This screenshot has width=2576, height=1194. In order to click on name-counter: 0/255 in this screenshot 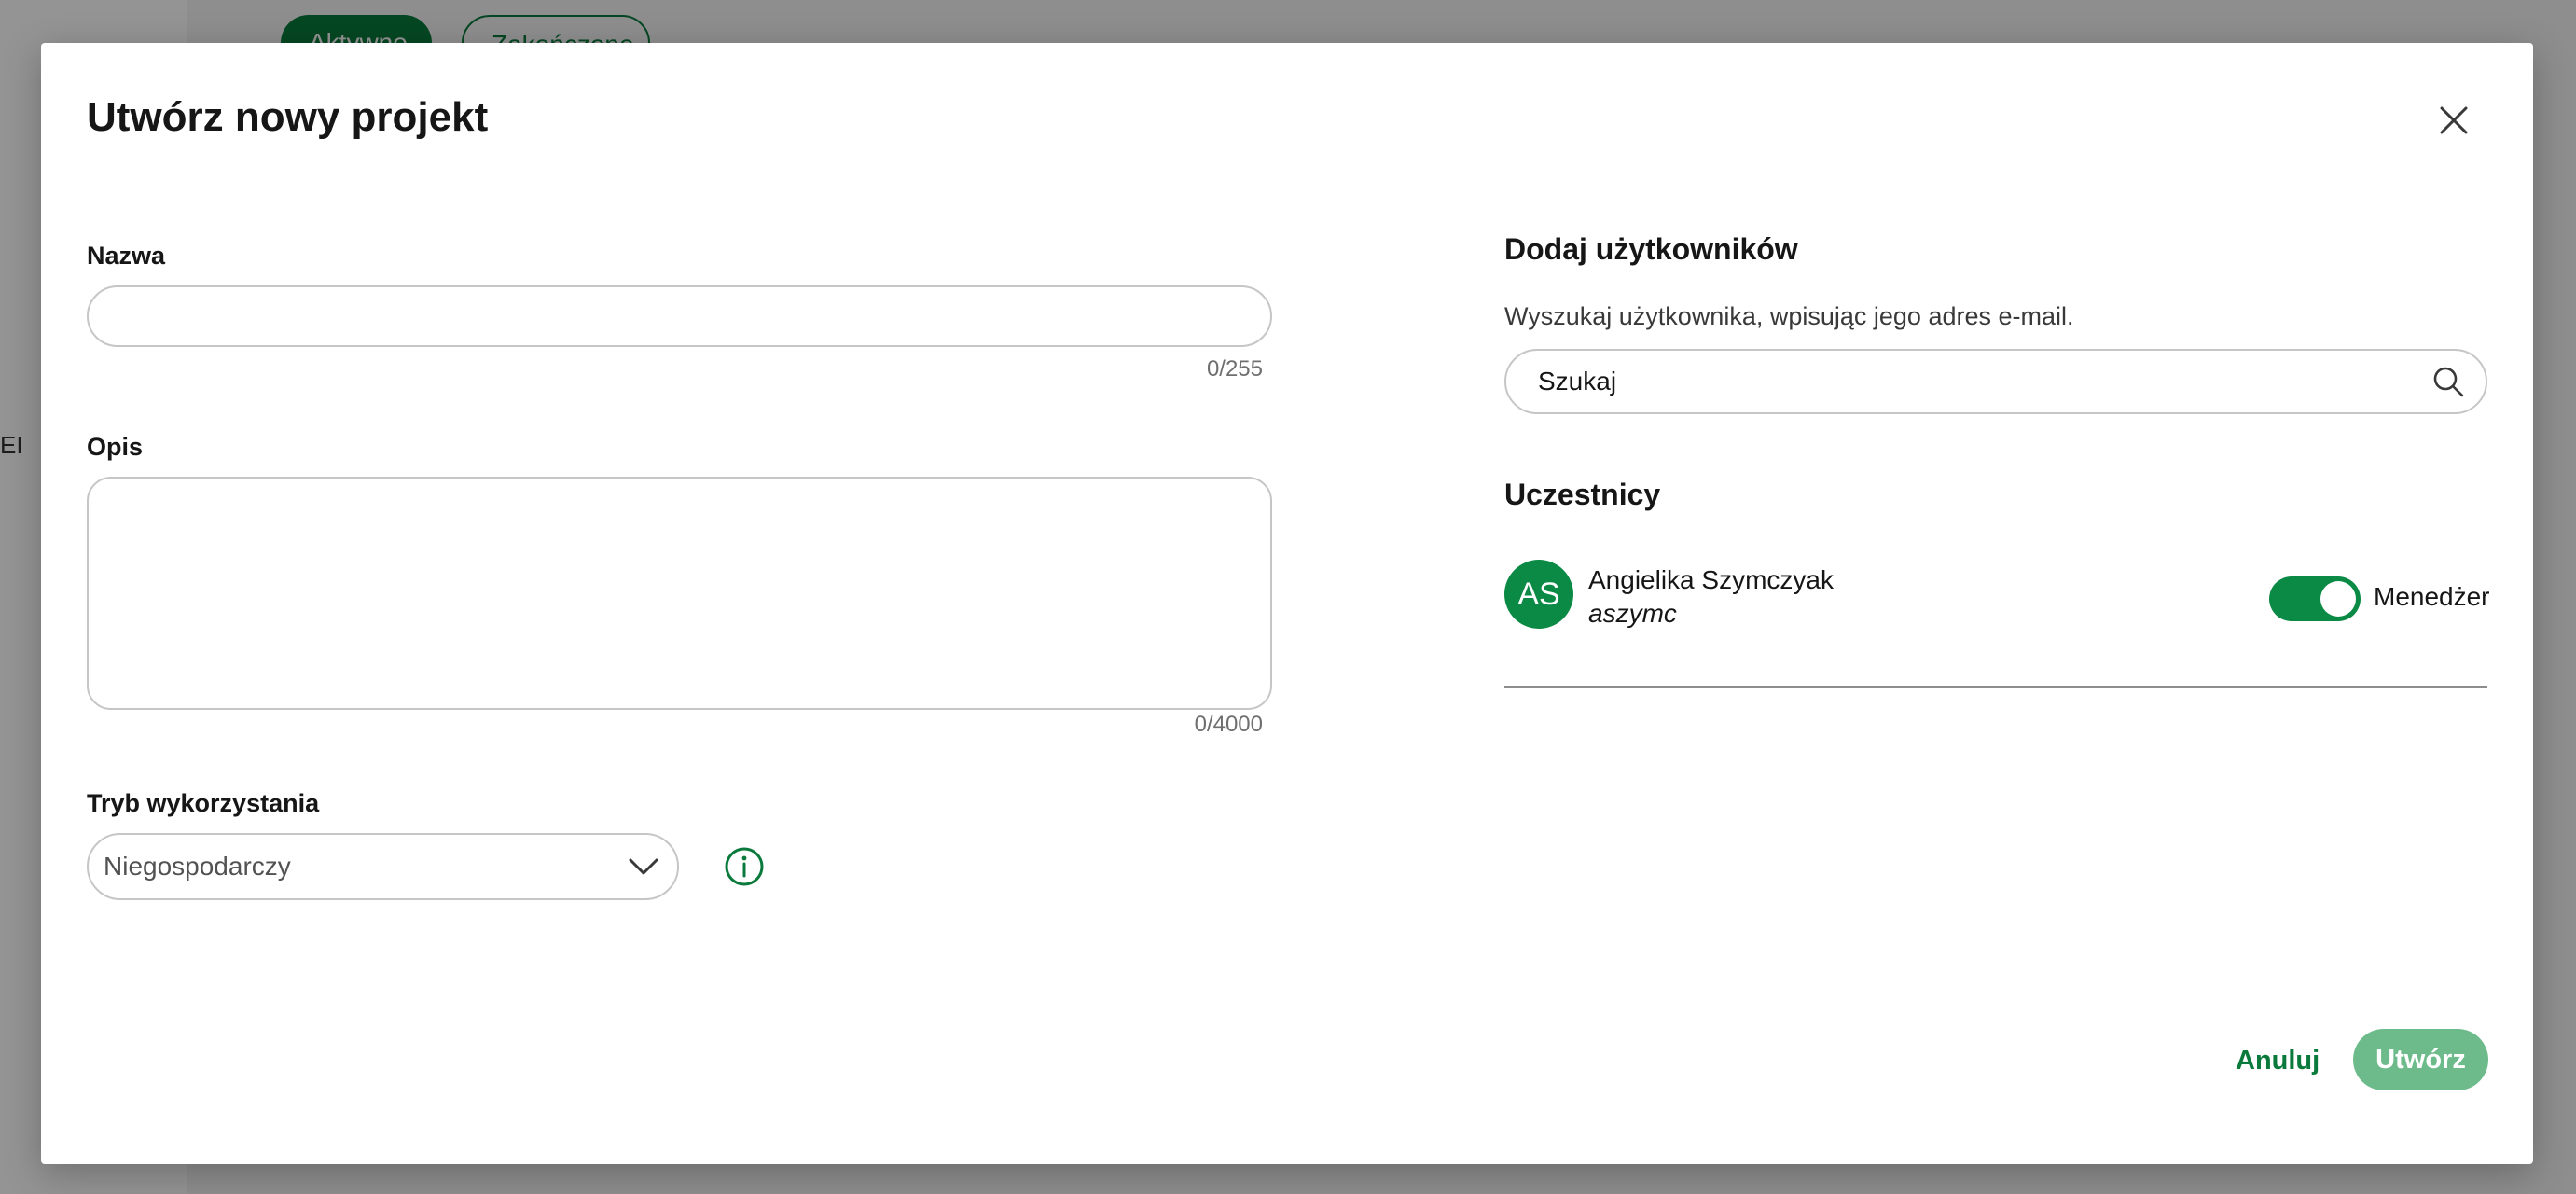, I will do `click(1234, 369)`.